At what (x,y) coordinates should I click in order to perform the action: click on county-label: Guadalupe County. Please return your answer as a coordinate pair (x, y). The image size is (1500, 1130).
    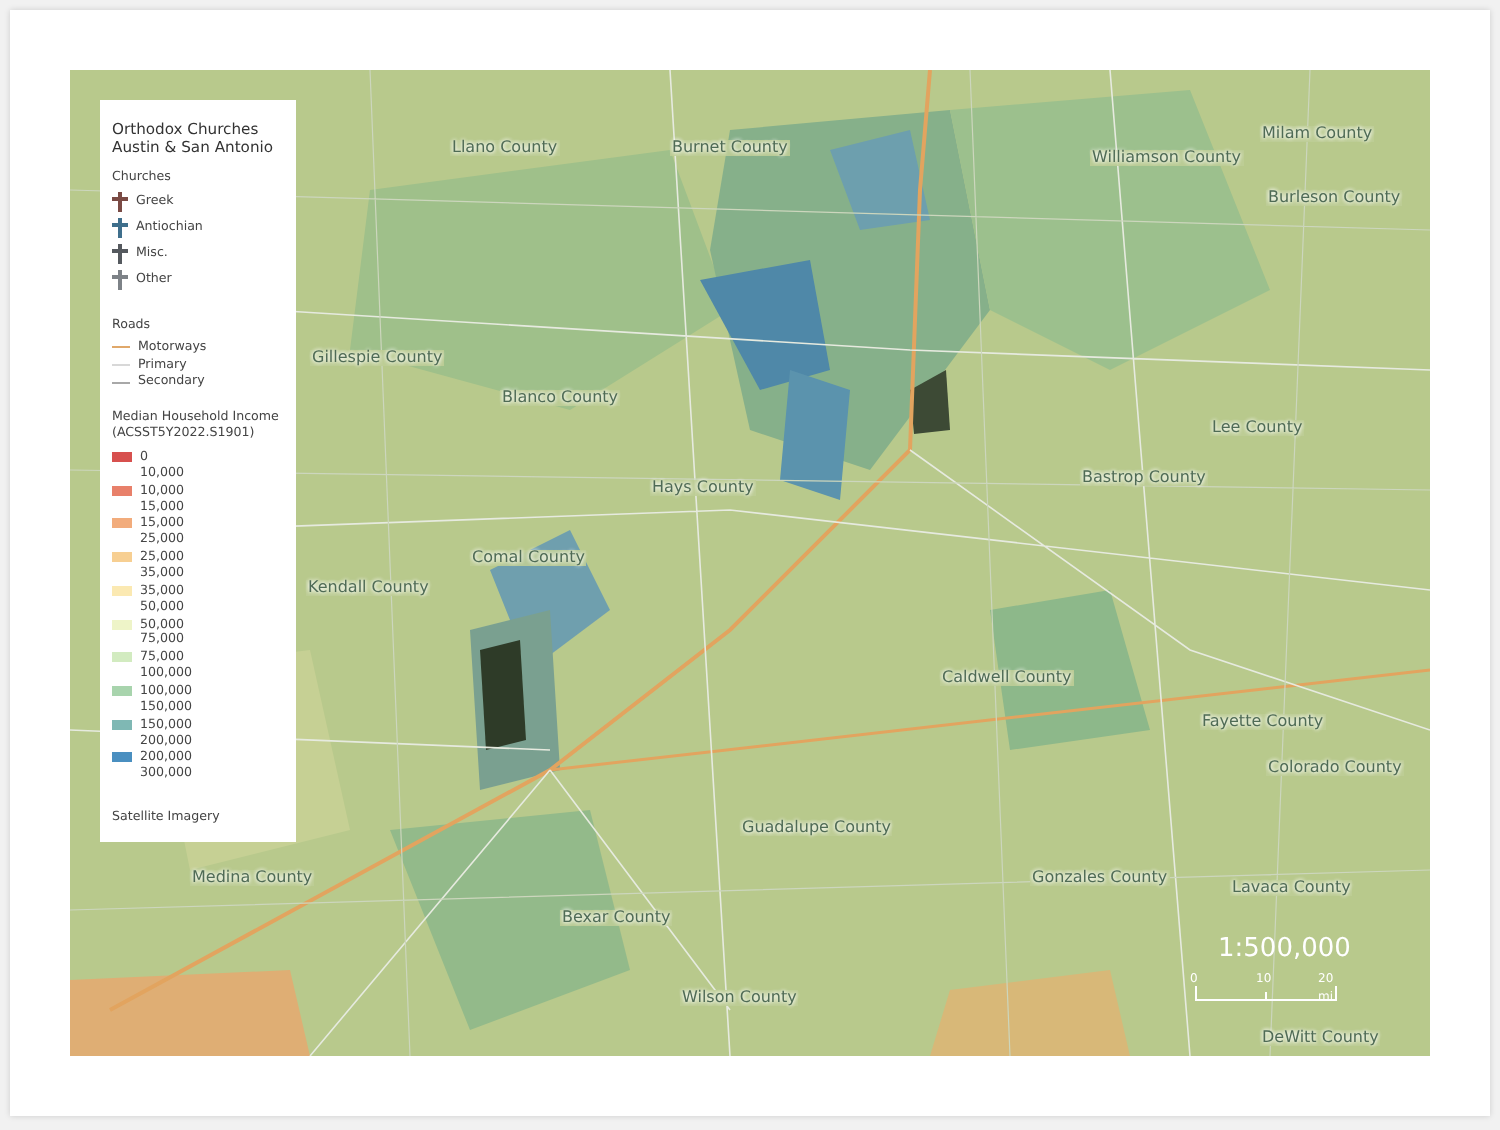
    Looking at the image, I should click on (816, 828).